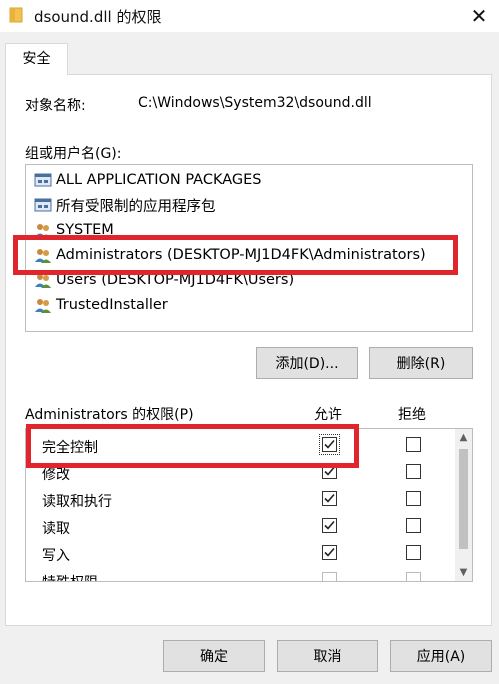  Describe the element at coordinates (136, 206) in the screenshot. I see `list-item-label: 所有受限制的应用程序包` at that location.